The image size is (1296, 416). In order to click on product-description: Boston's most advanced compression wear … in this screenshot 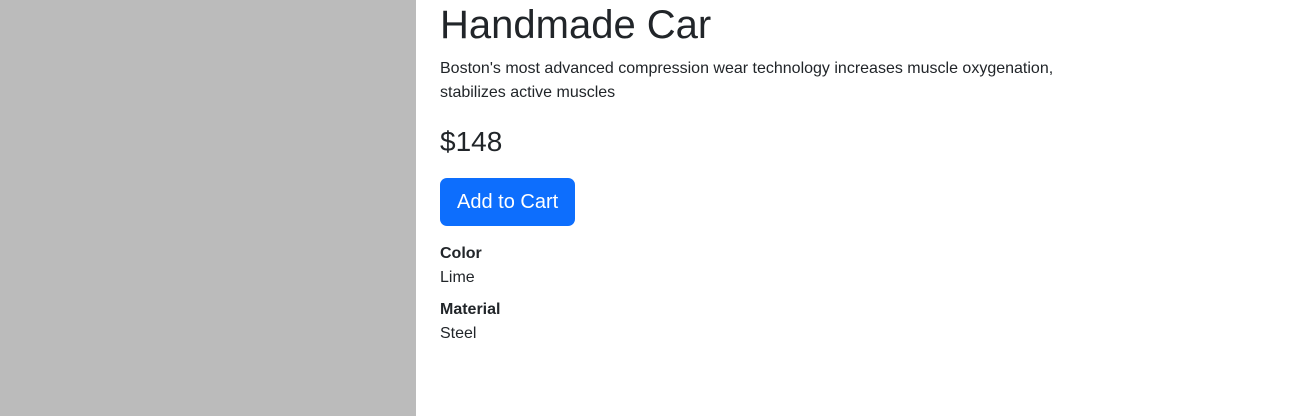, I will do `click(747, 80)`.